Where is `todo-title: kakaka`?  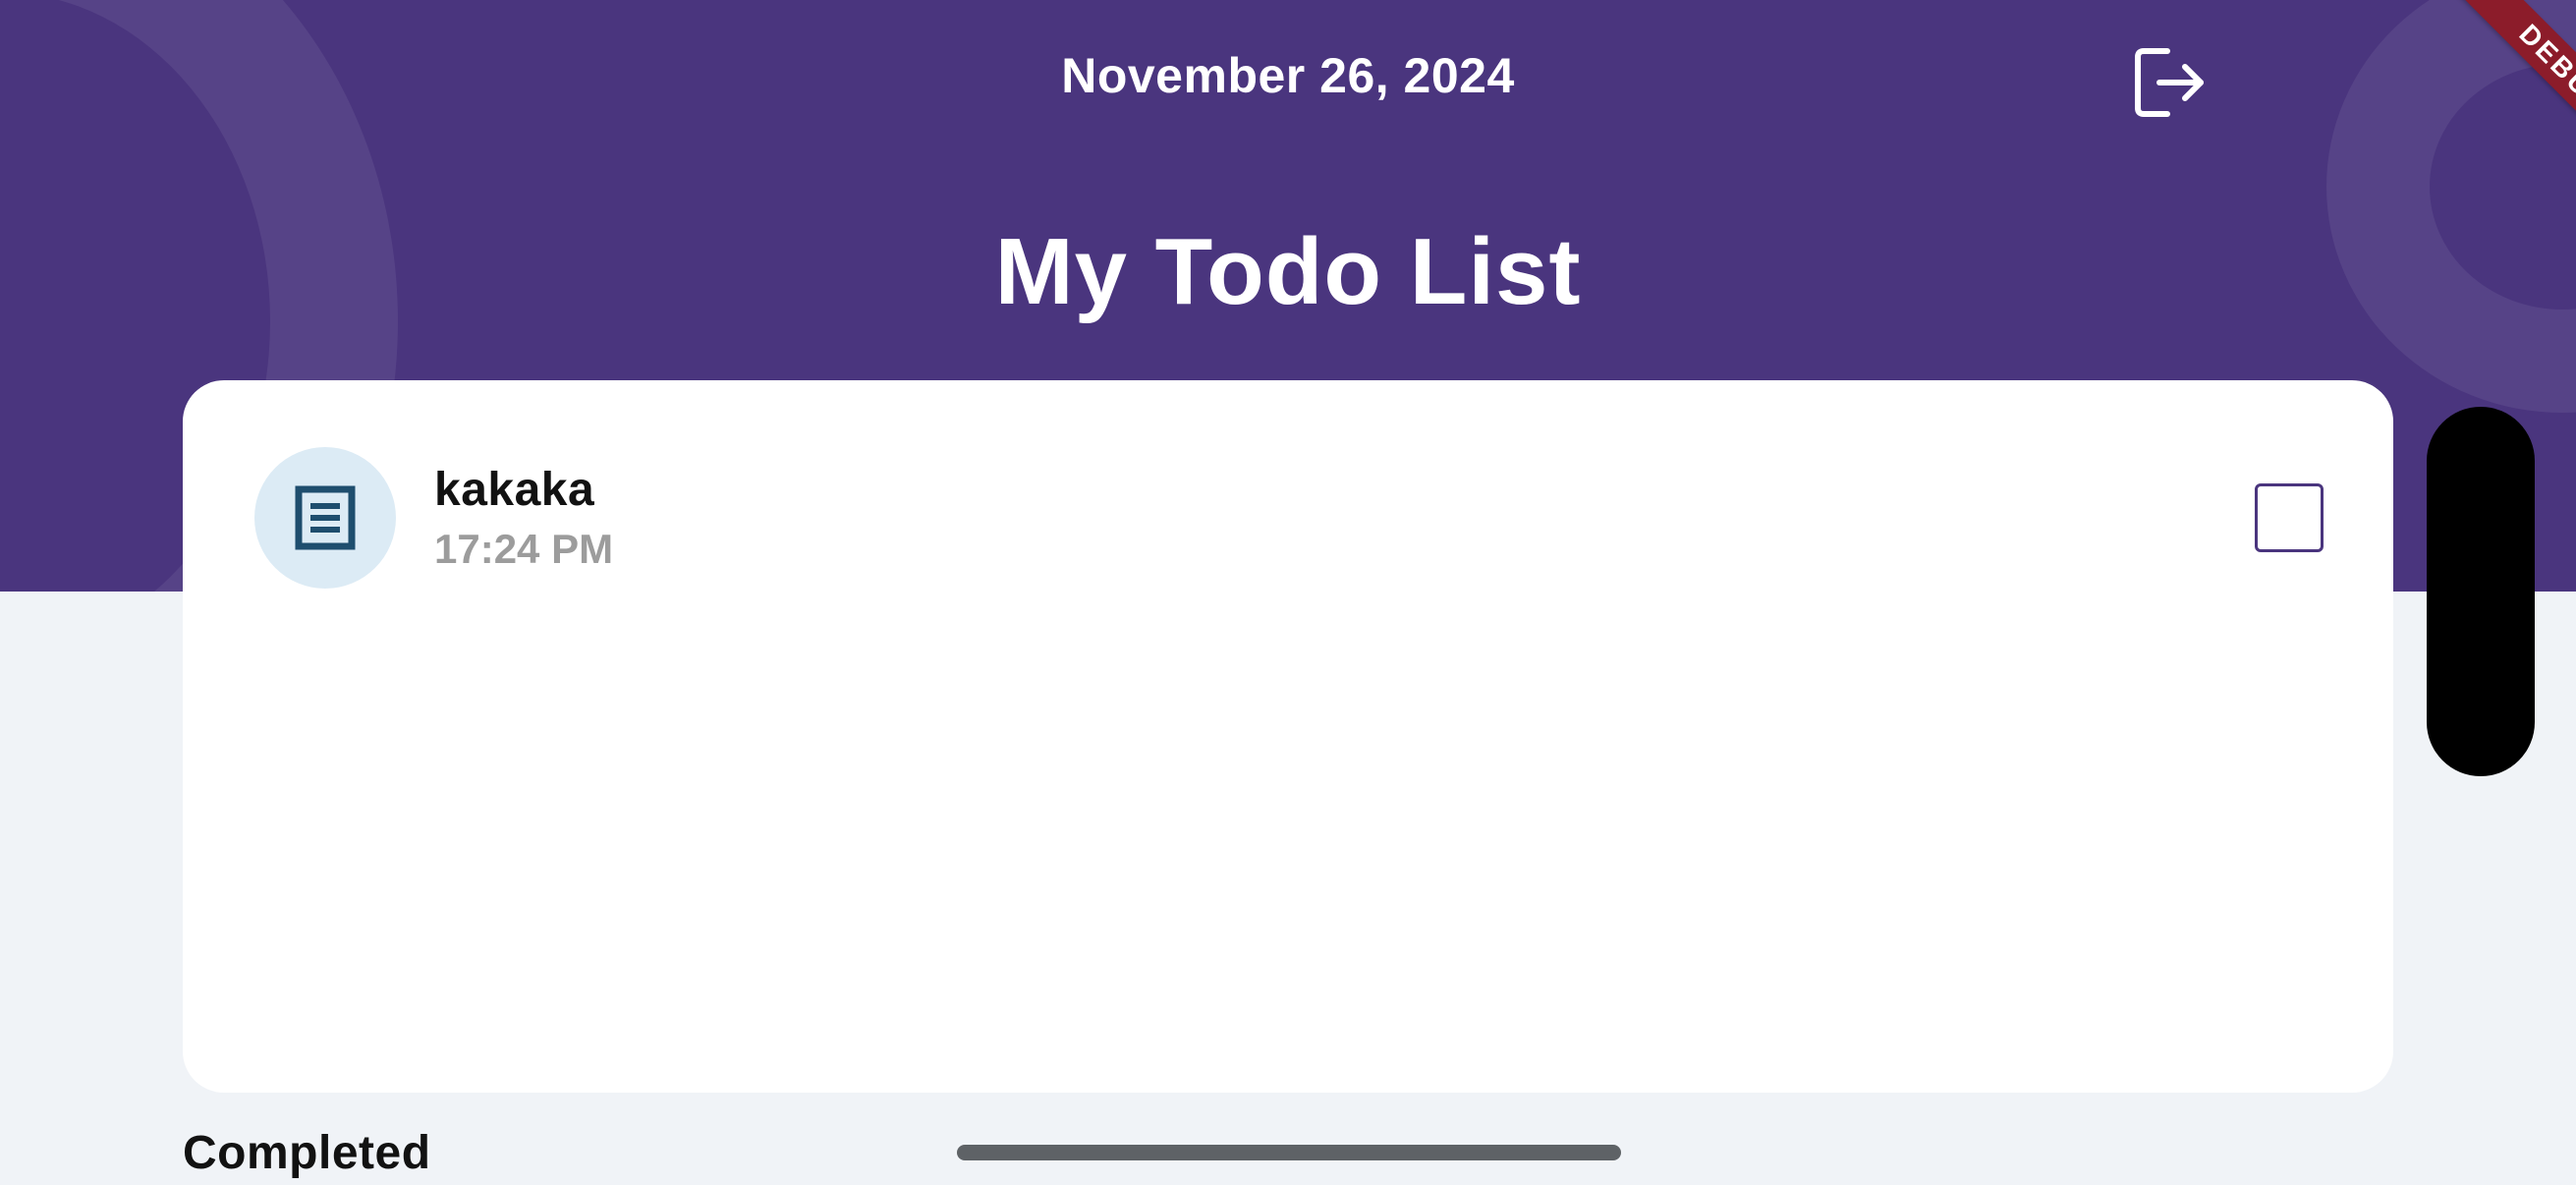 todo-title: kakaka is located at coordinates (514, 490).